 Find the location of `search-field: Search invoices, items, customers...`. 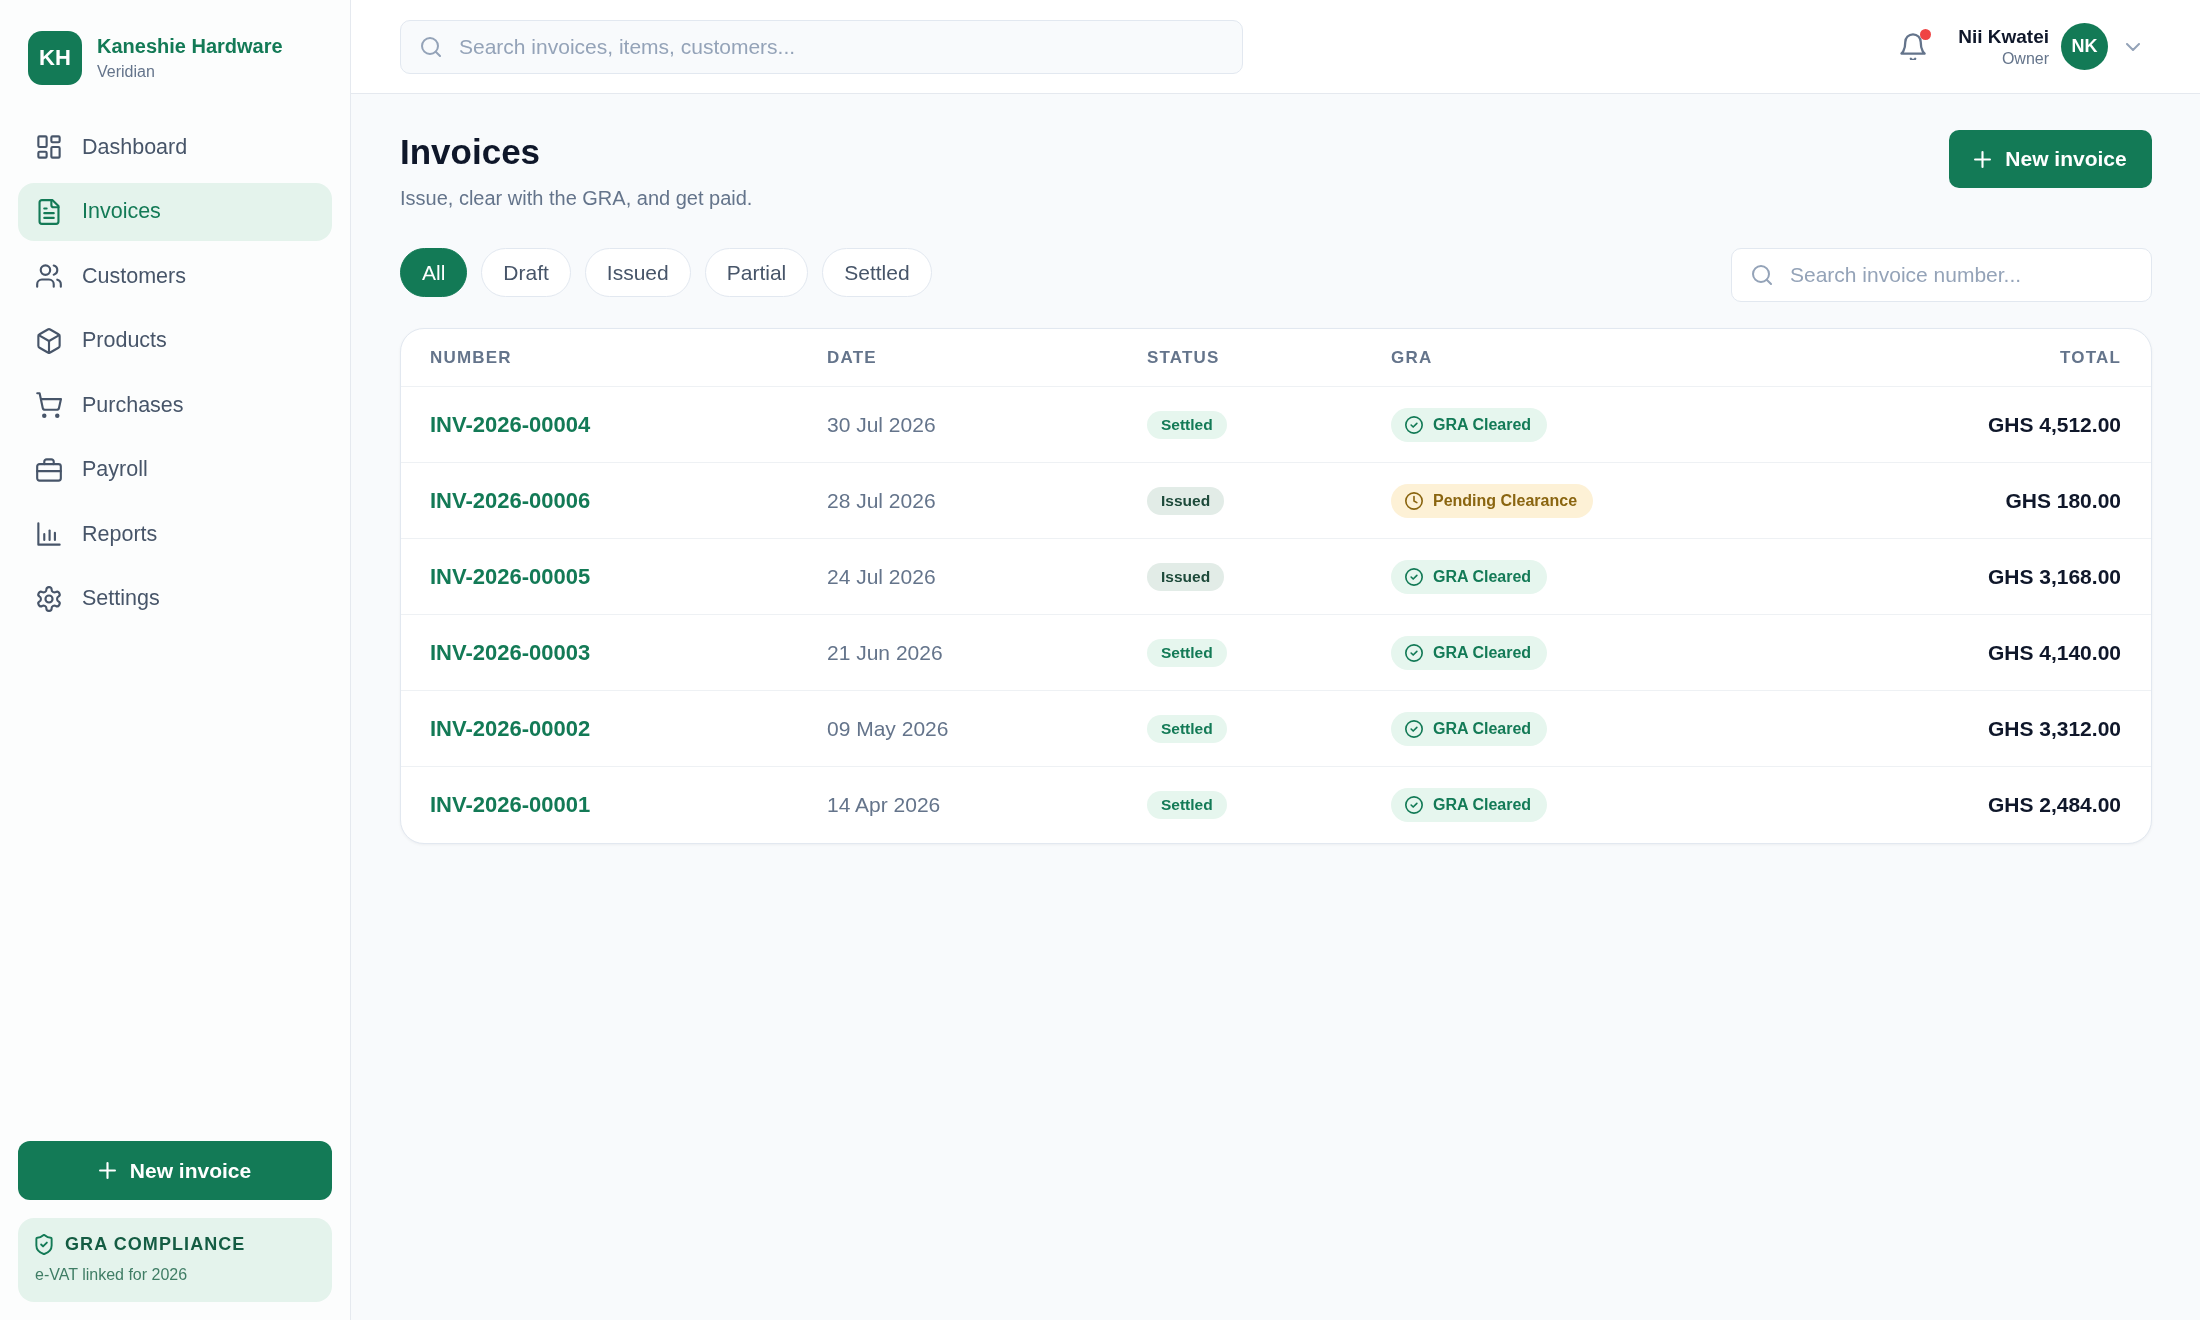

search-field: Search invoices, items, customers... is located at coordinates (821, 46).